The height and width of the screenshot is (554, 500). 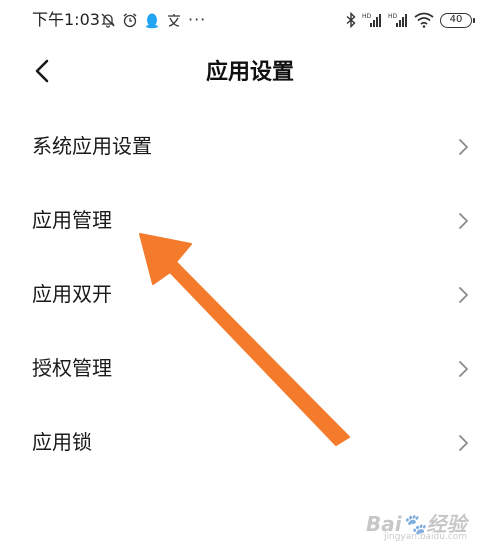 I want to click on input-method-icon, so click(x=174, y=20).